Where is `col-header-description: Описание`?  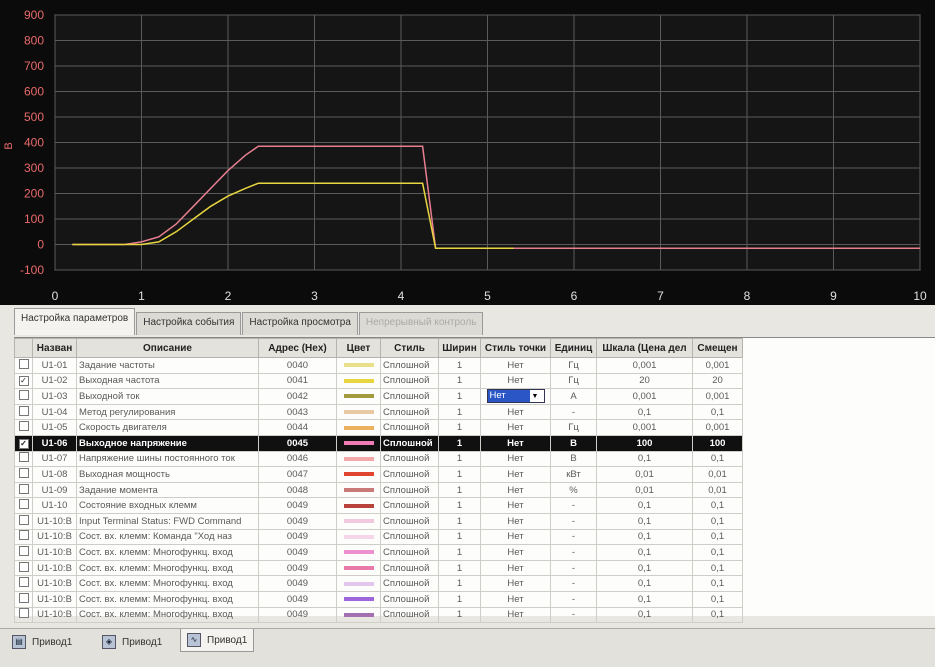 col-header-description: Описание is located at coordinates (167, 348).